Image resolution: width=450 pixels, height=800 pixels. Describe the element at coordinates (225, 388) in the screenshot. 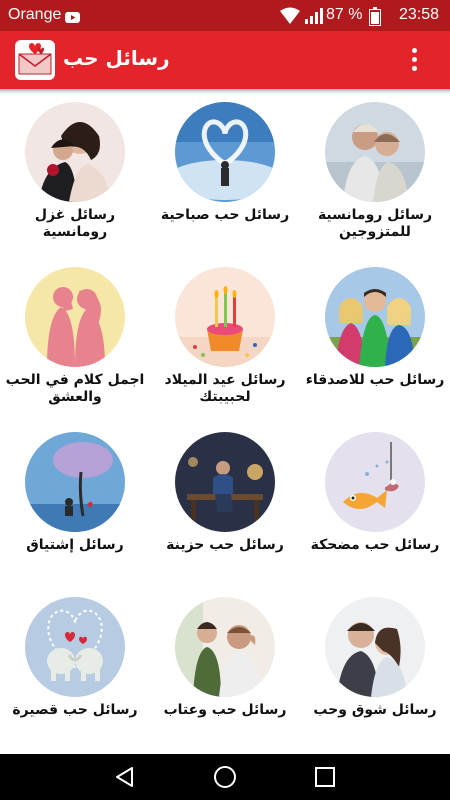

I see `category-label: رسائل عيد الميلاد لحبيبتك` at that location.